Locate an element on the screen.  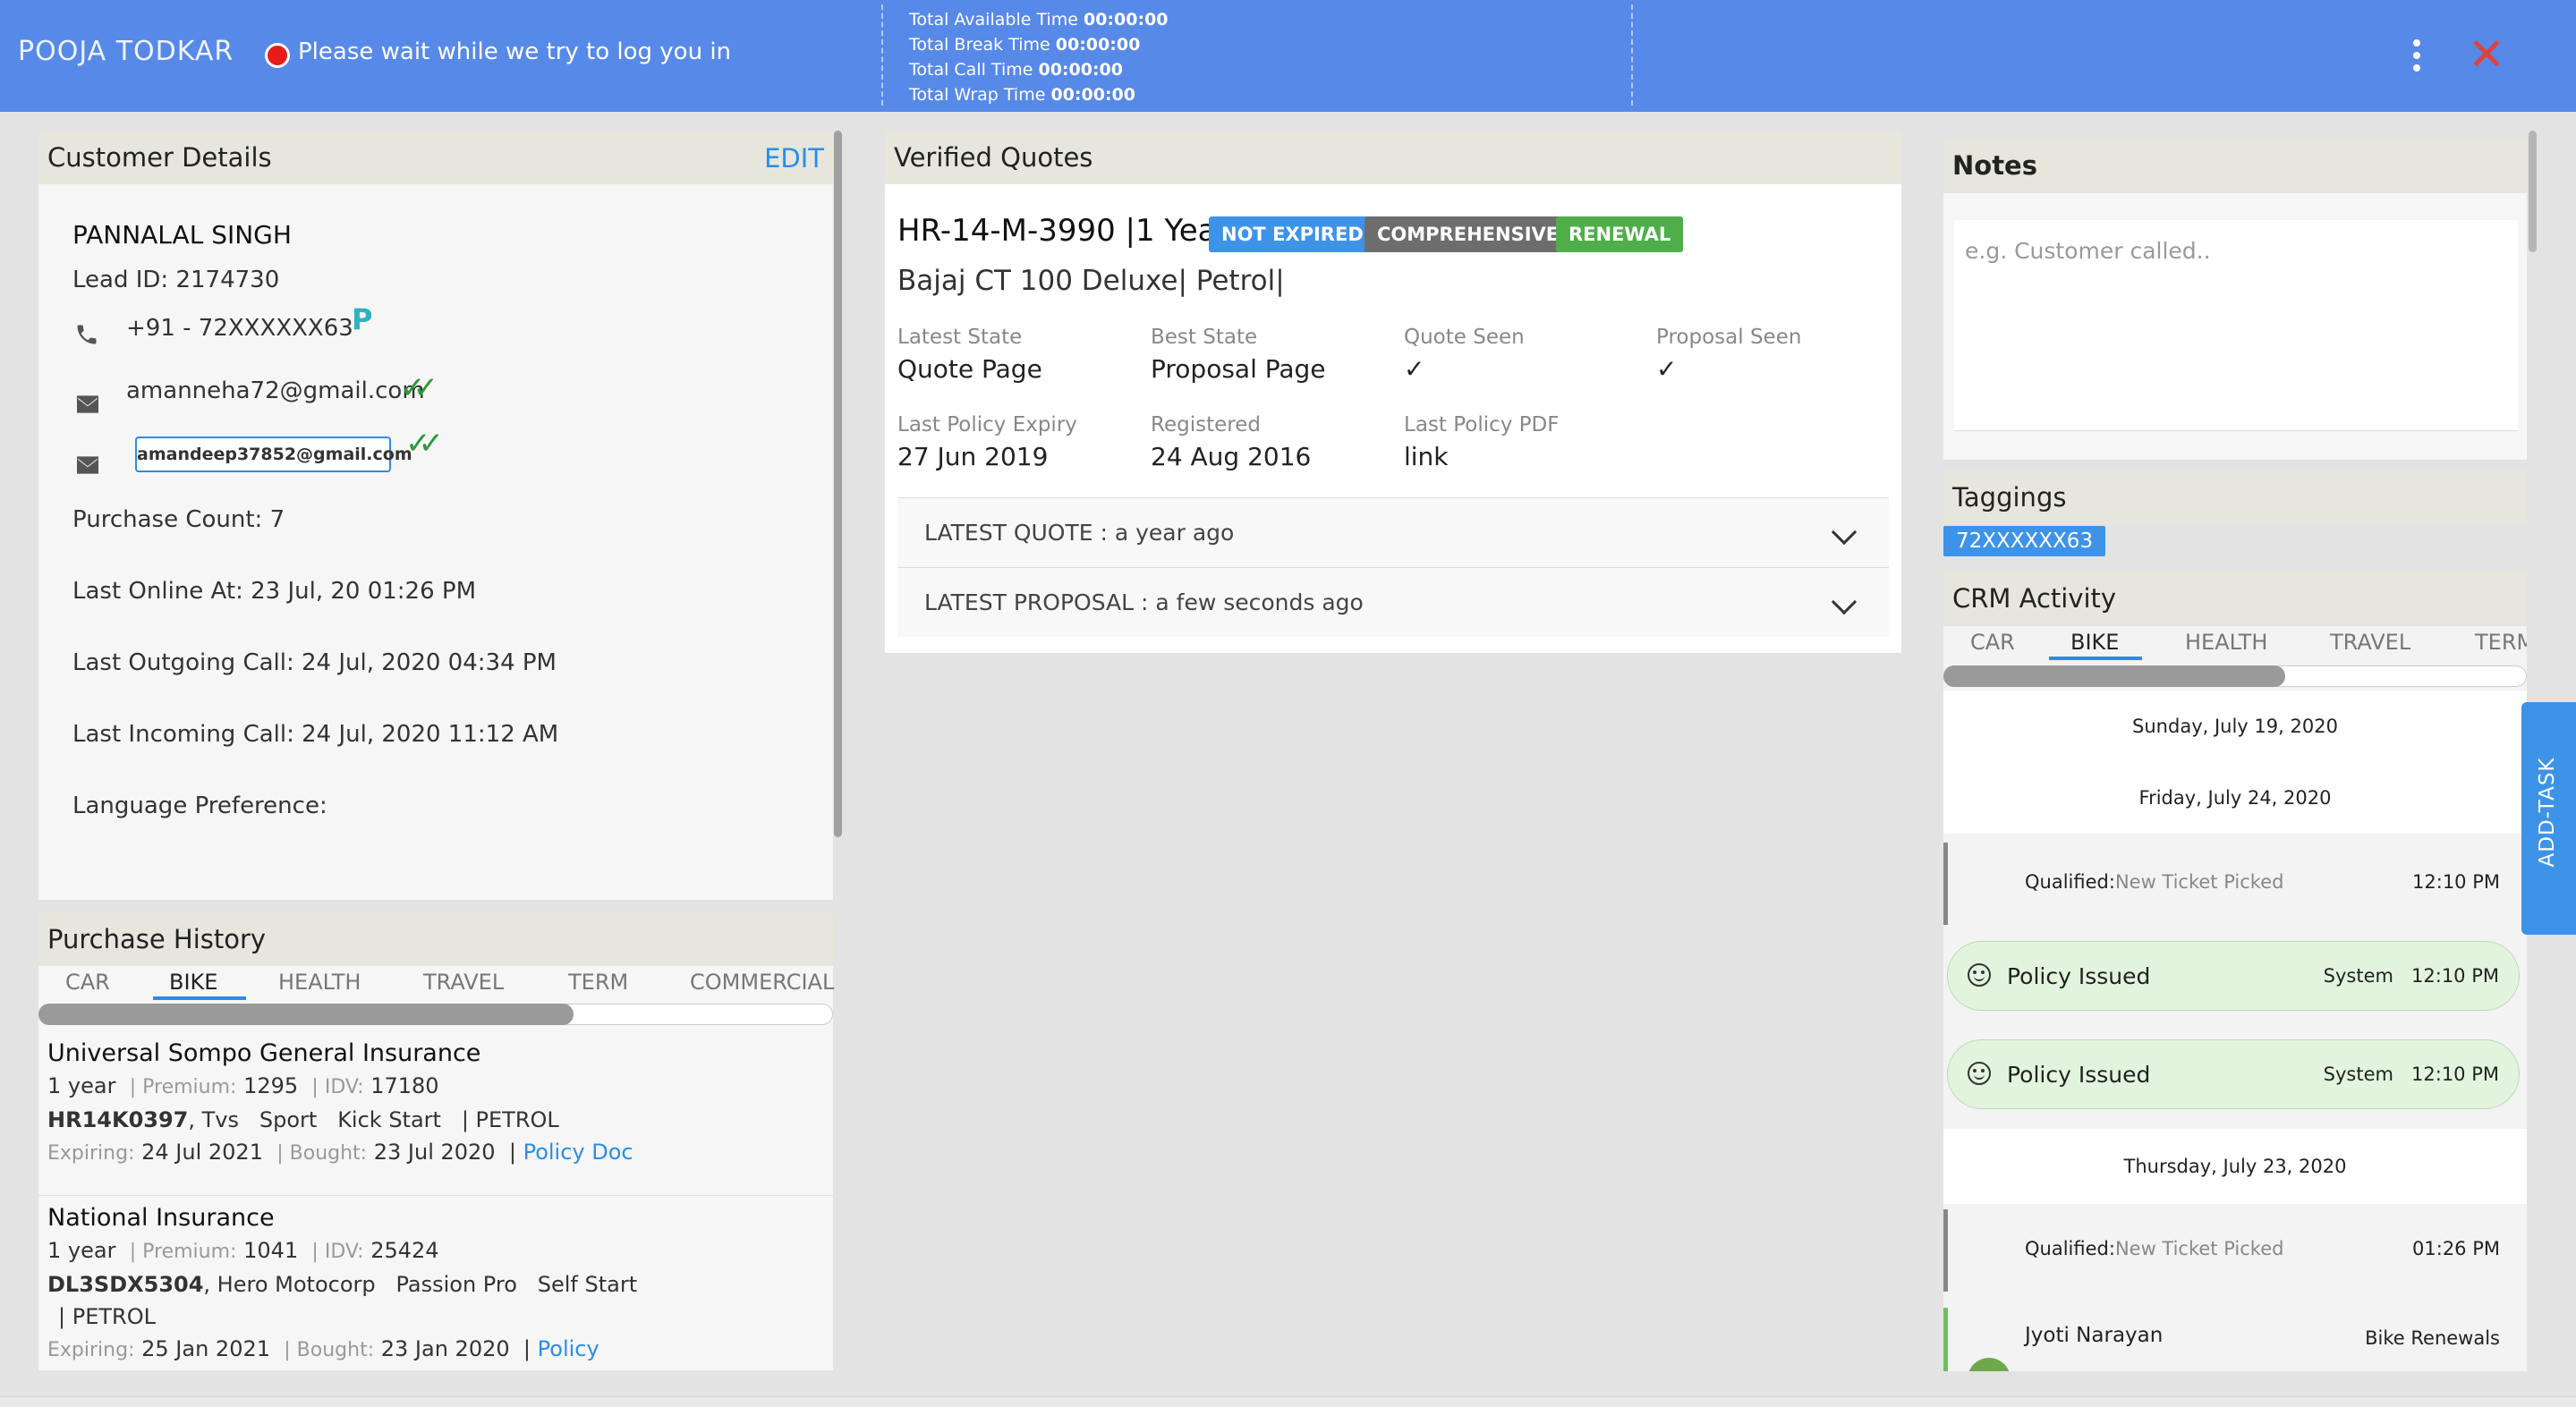
badge-not-expired: NOT EXPIRED is located at coordinates (1292, 234).